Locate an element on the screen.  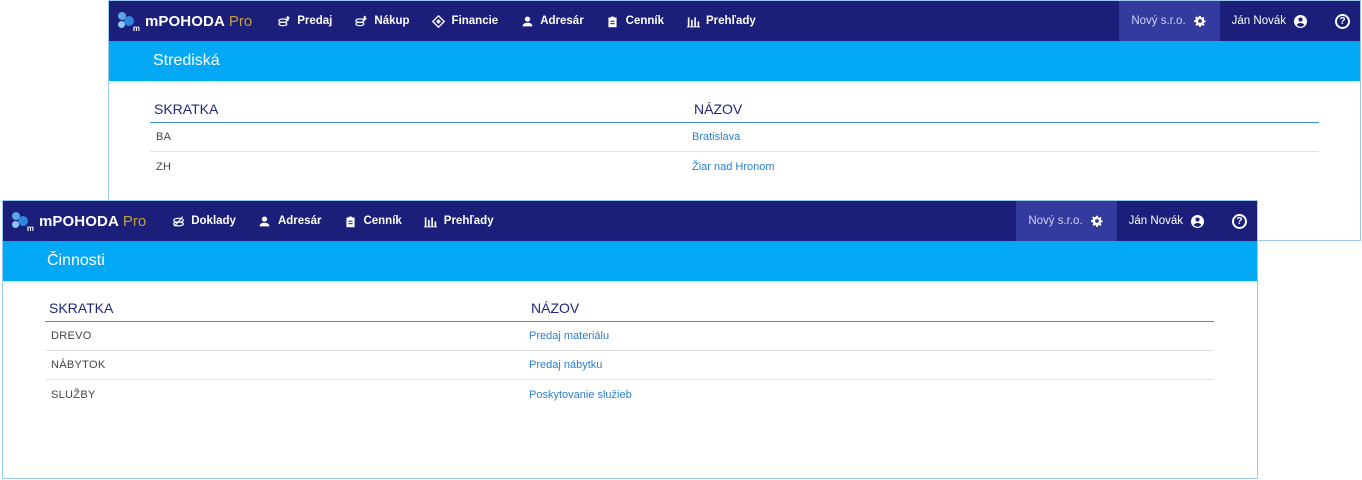
table-row: SLUŽBY Poskytovanie služieb is located at coordinates (629, 394).